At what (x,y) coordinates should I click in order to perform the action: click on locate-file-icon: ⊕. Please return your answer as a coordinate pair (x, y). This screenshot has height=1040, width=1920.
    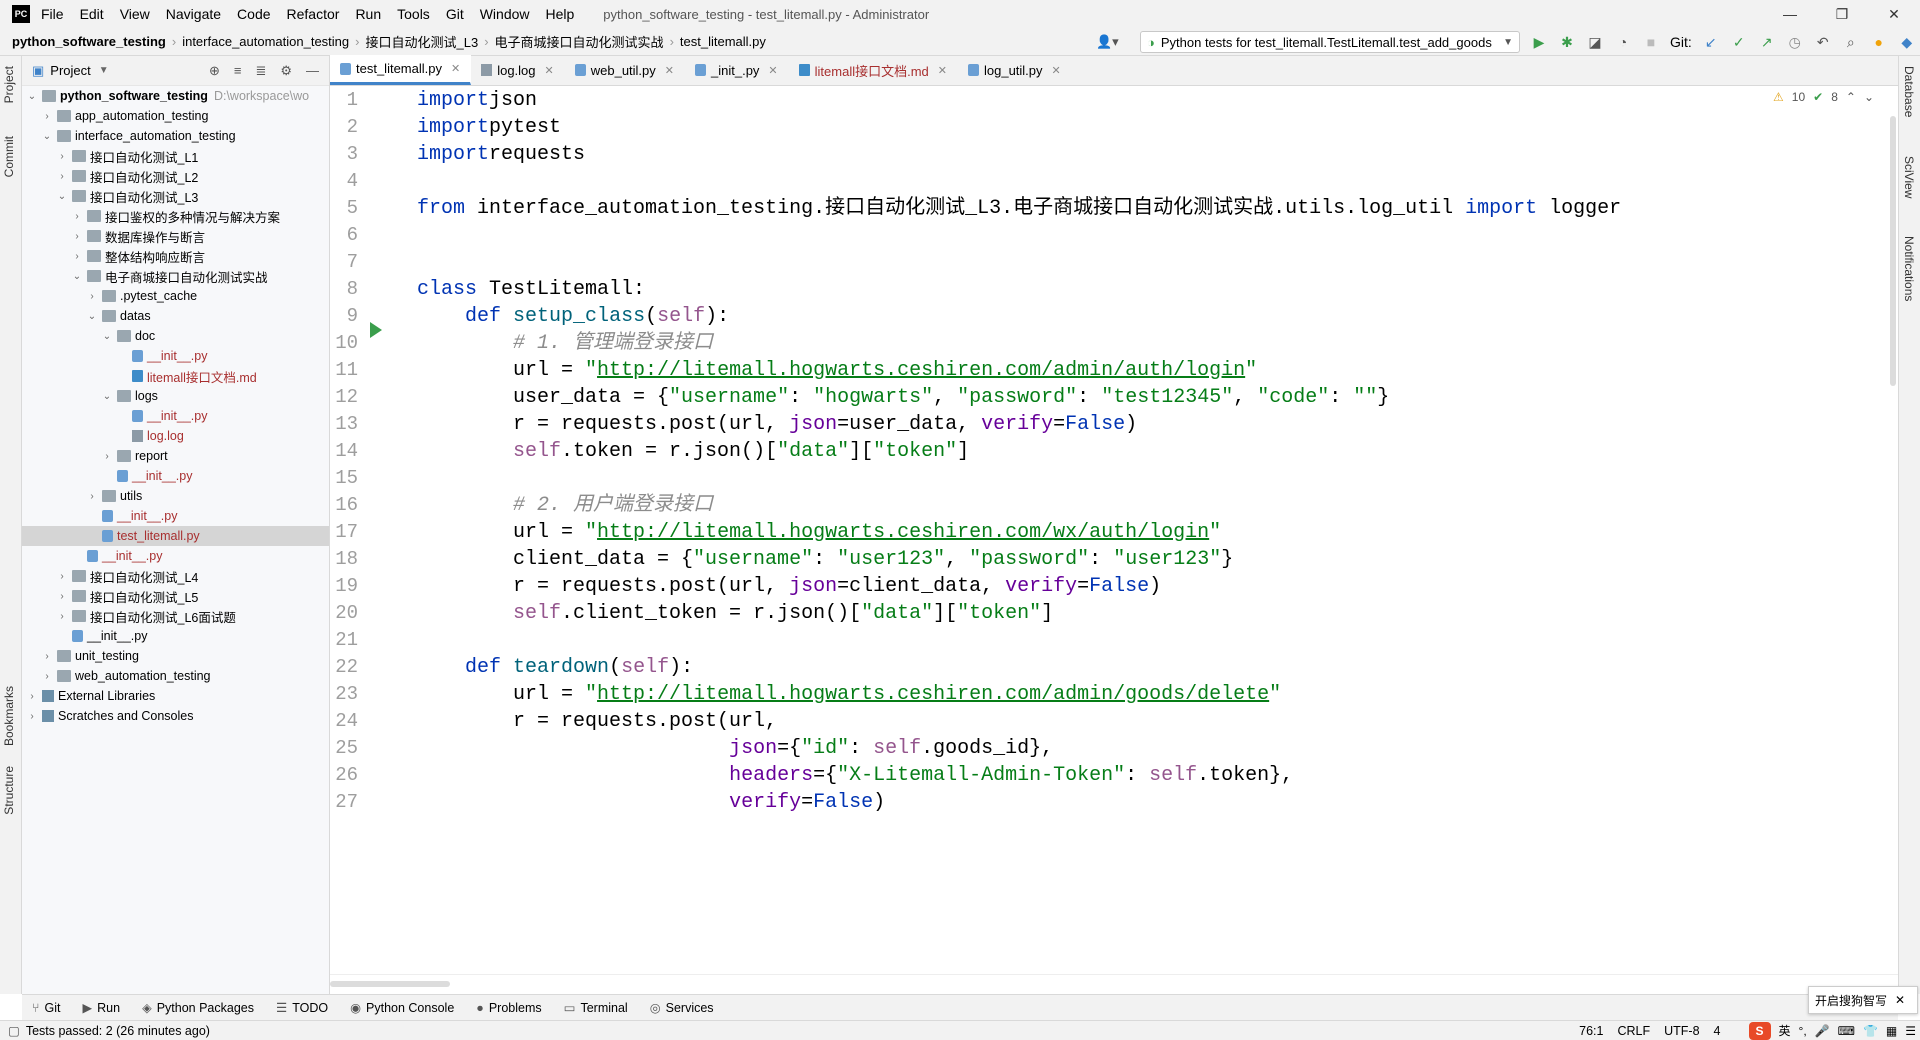
    Looking at the image, I should click on (214, 71).